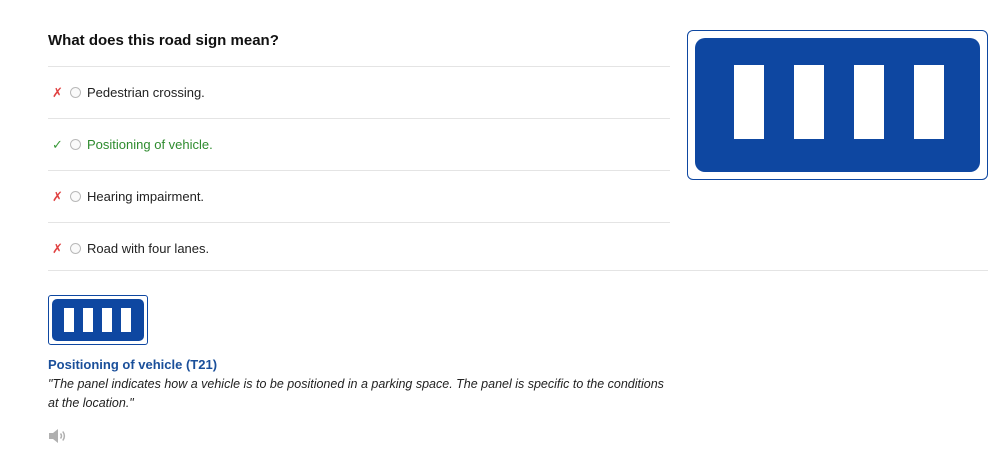 This screenshot has height=466, width=1004. What do you see at coordinates (359, 196) in the screenshot?
I see `answer-option-3: ✗ Hearing impairment.` at bounding box center [359, 196].